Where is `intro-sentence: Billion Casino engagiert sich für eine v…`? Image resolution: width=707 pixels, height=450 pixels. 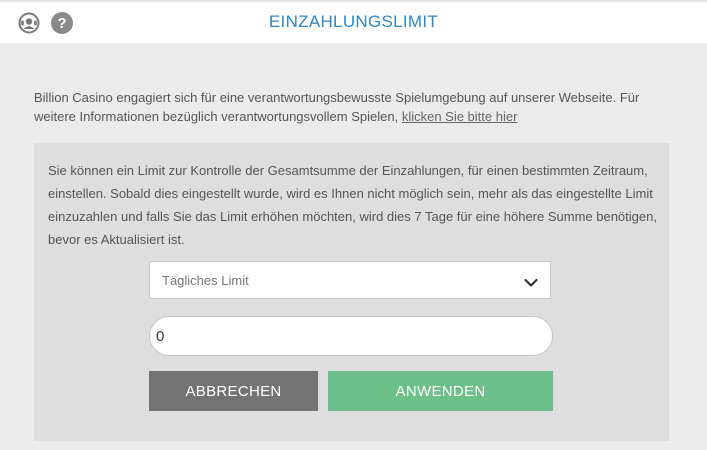 intro-sentence: Billion Casino engagiert sich für eine v… is located at coordinates (337, 107).